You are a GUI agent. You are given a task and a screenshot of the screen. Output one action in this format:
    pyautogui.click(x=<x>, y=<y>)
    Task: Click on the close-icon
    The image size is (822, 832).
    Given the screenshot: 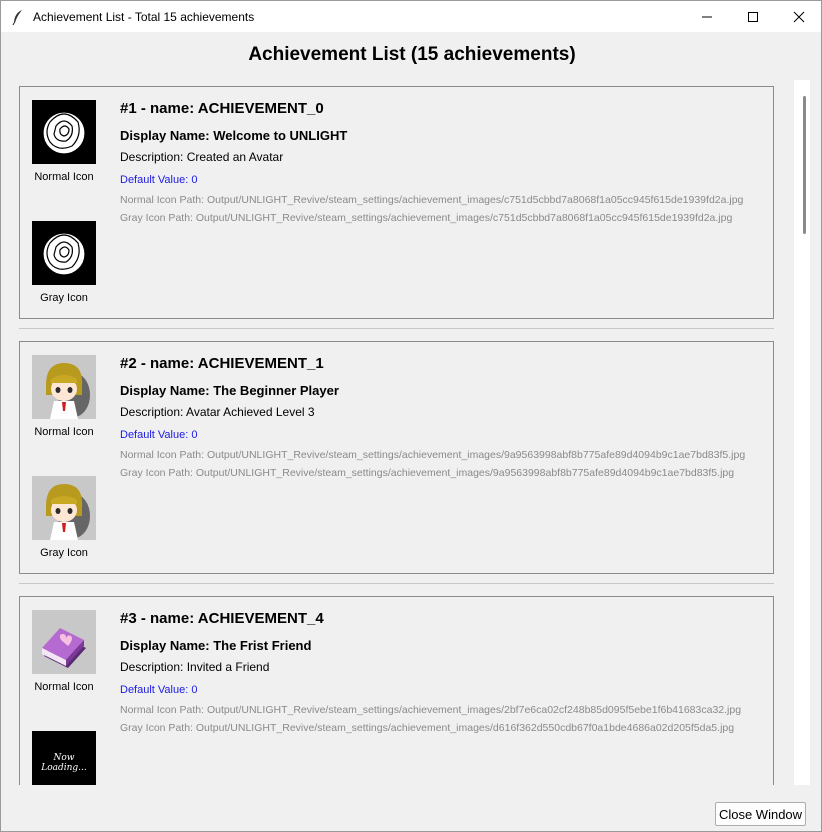 What is the action you would take?
    pyautogui.click(x=799, y=16)
    